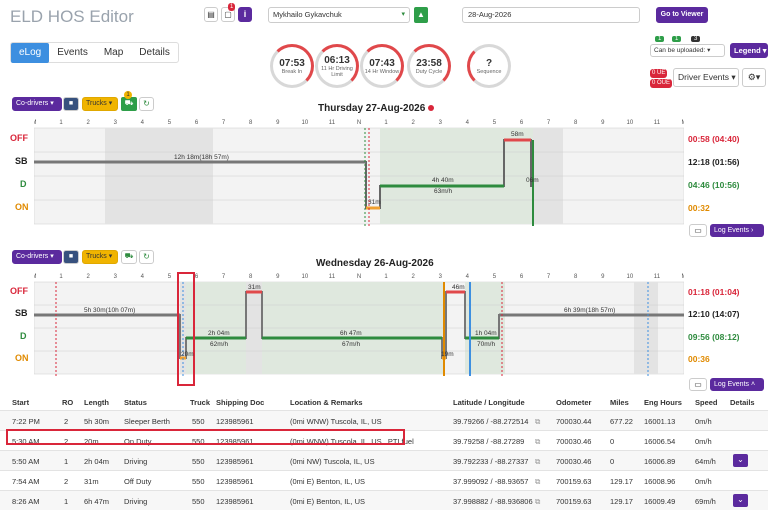 This screenshot has width=768, height=512. I want to click on table-cell: Driving, so click(136, 501).